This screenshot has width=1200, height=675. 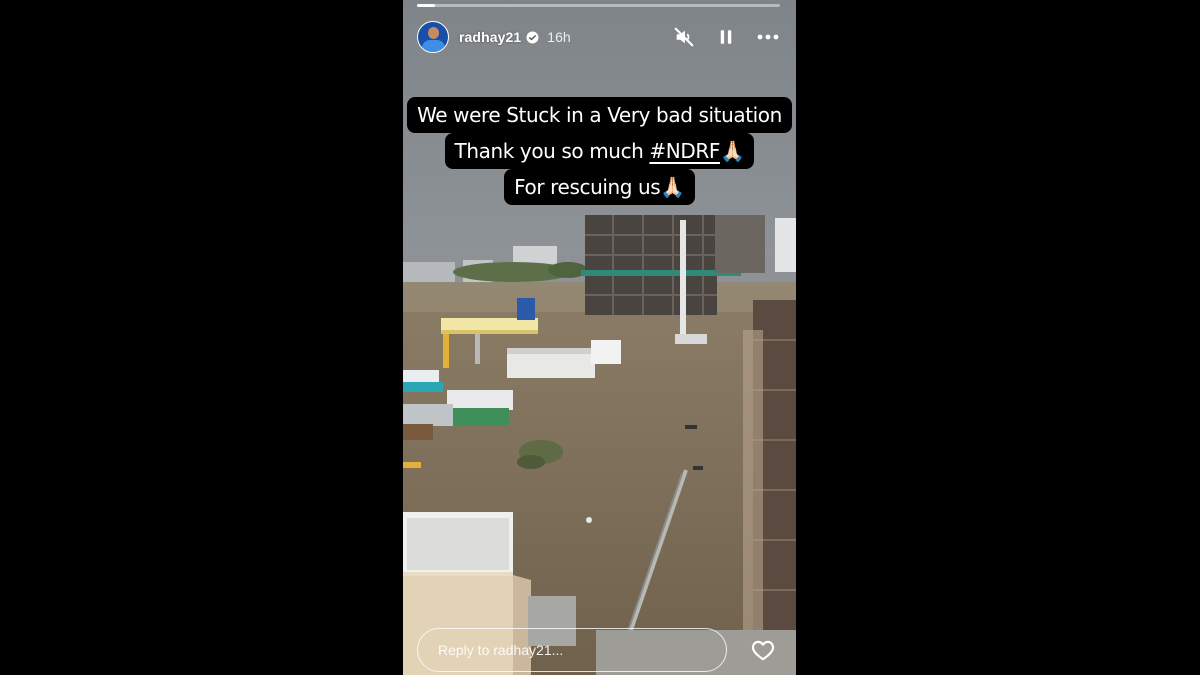 I want to click on story-footer, so click(x=598, y=650).